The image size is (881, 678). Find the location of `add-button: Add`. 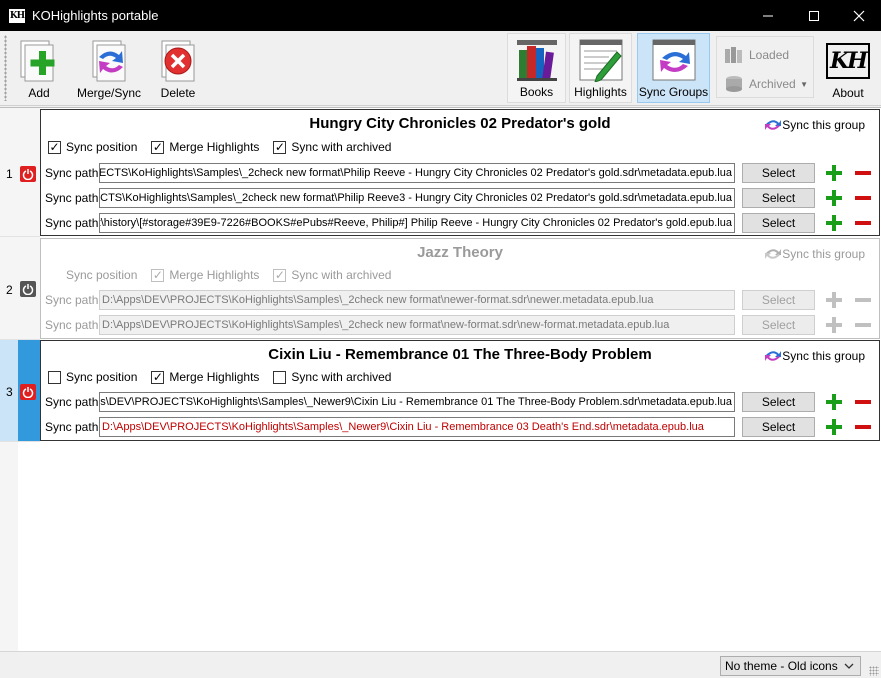

add-button: Add is located at coordinates (39, 68).